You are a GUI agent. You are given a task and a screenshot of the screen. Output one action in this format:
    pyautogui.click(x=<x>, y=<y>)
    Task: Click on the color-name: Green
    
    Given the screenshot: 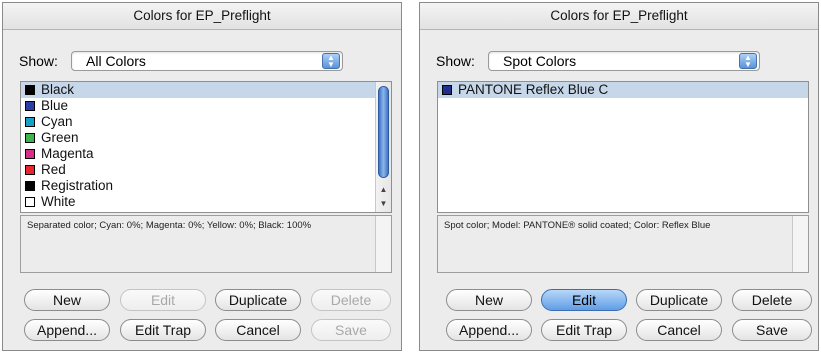 What is the action you would take?
    pyautogui.click(x=60, y=137)
    